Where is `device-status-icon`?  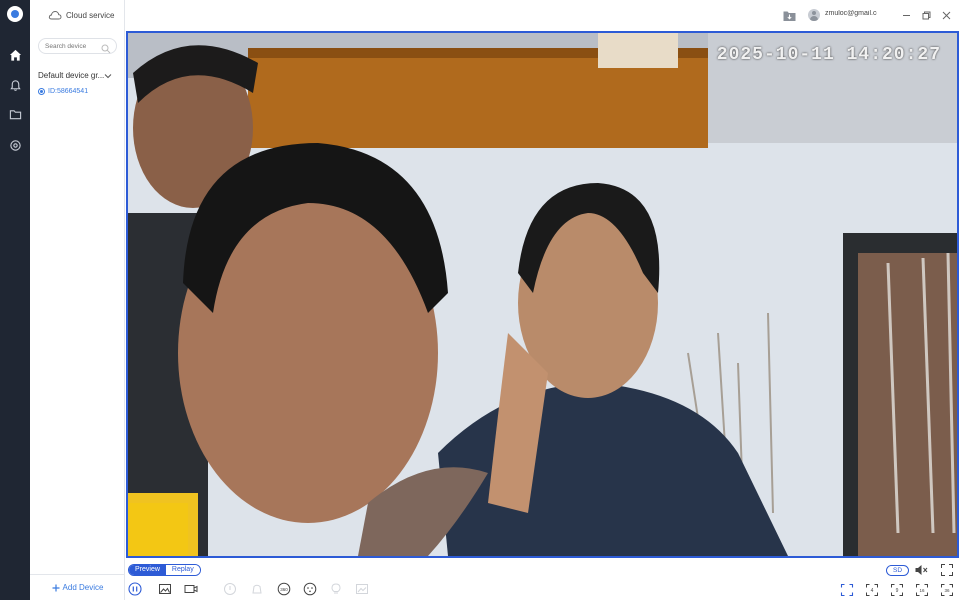
device-status-icon is located at coordinates (41, 91).